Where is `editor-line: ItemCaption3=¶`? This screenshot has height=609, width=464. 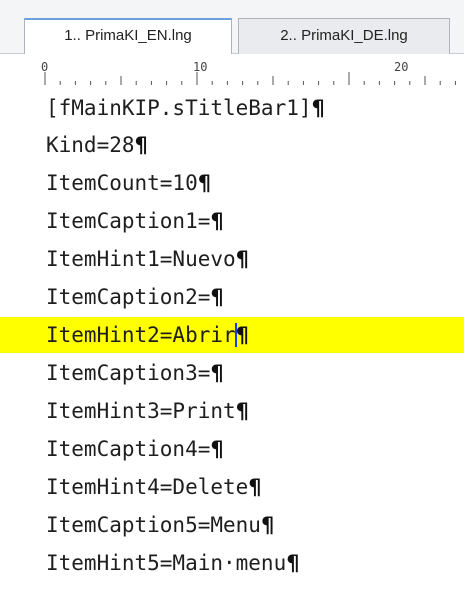
editor-line: ItemCaption3=¶ is located at coordinates (232, 373).